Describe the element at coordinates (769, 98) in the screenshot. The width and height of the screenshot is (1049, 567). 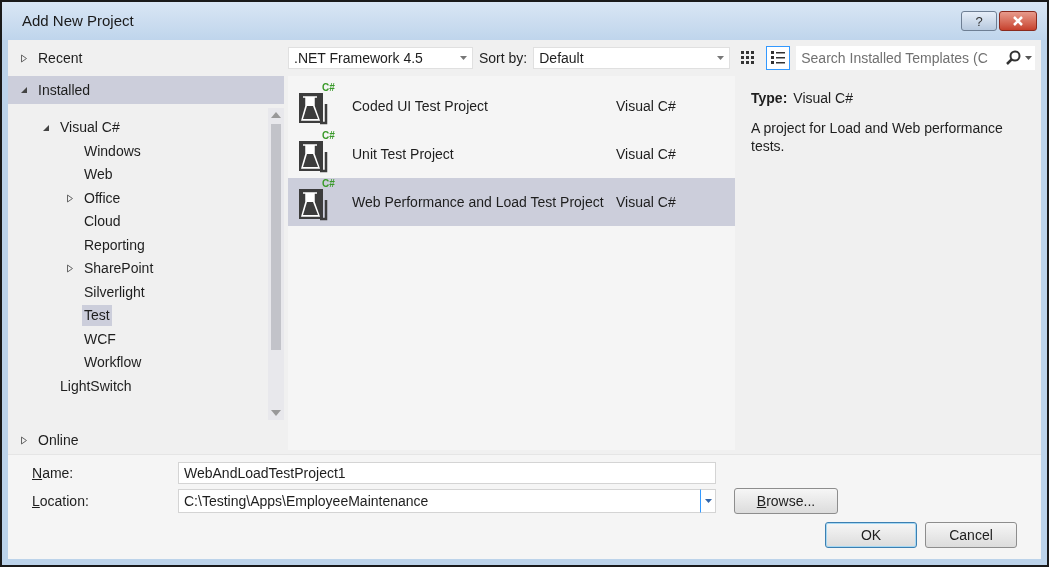
I see `type-label: Type:` at that location.